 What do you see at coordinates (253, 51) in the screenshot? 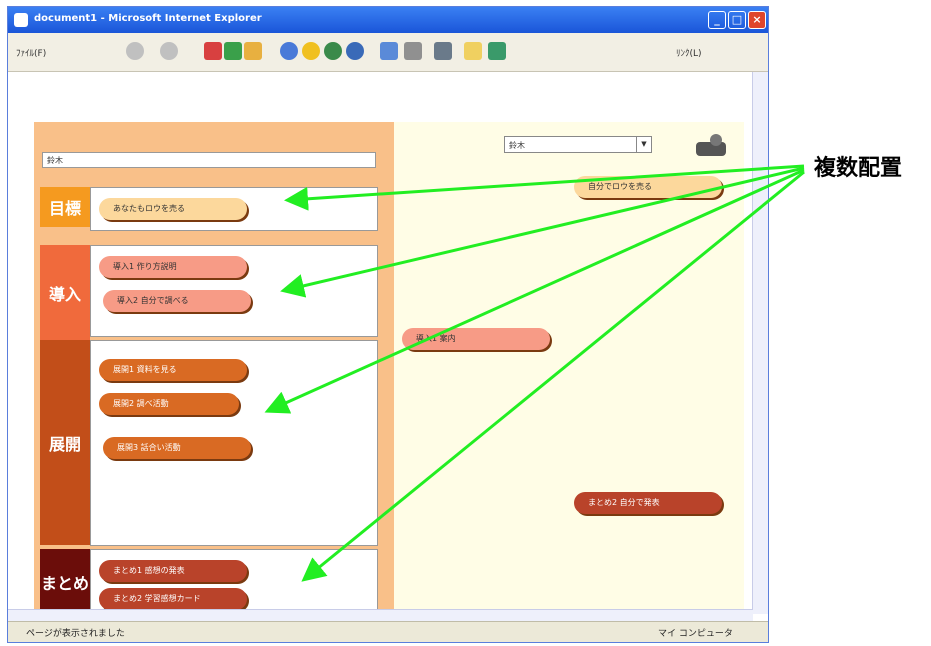
I see `home-icon` at bounding box center [253, 51].